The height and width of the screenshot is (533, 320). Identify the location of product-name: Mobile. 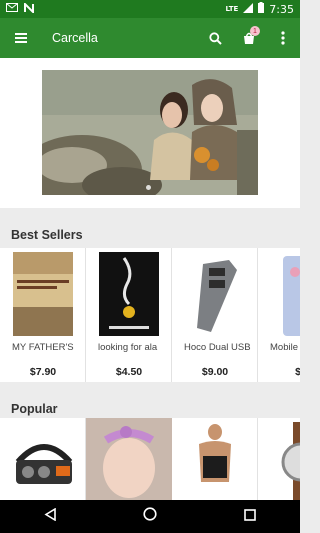
(284, 347).